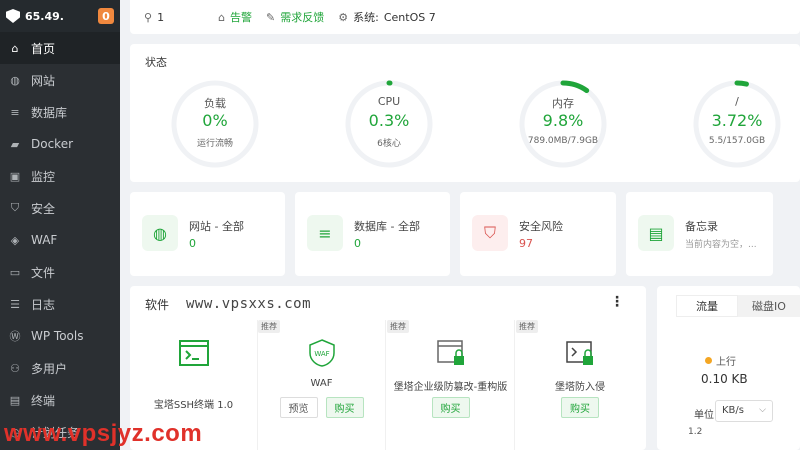 This screenshot has width=800, height=450. I want to click on upstream-dot, so click(708, 360).